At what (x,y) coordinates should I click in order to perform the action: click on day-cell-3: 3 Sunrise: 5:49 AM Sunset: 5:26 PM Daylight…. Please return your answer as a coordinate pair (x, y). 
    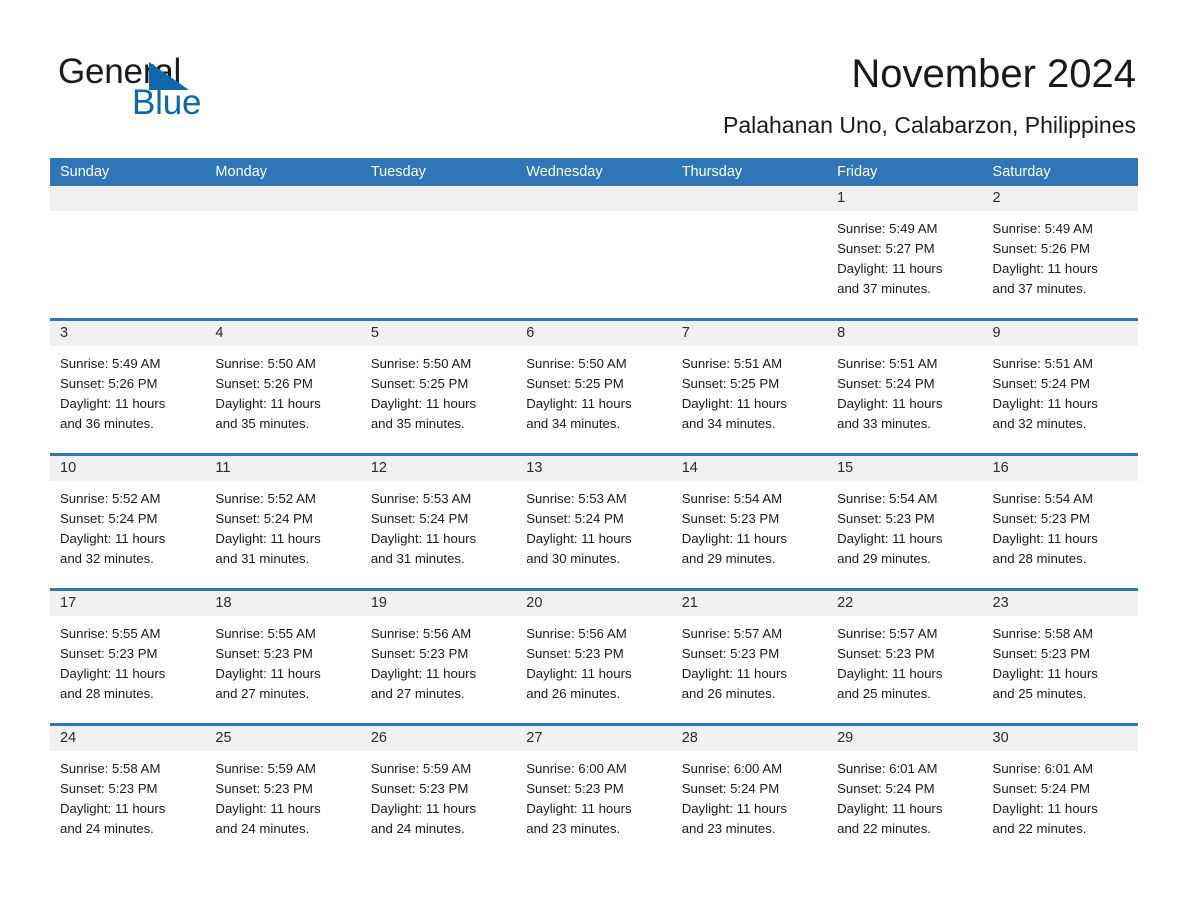
    Looking at the image, I should click on (128, 387).